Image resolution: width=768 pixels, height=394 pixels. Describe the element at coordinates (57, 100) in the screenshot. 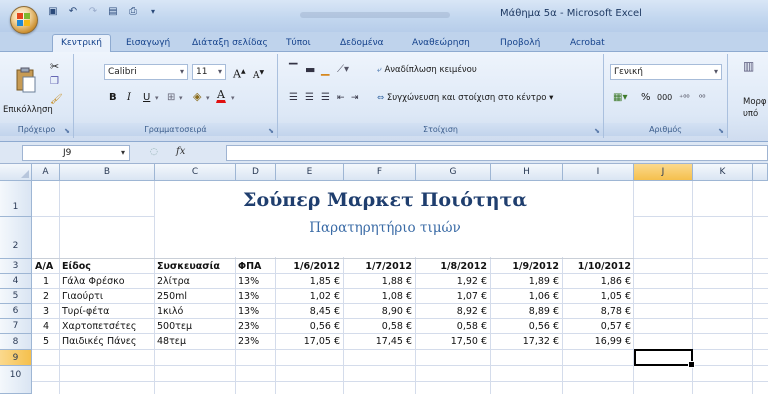

I see `format-painter-icon: 🖌` at that location.